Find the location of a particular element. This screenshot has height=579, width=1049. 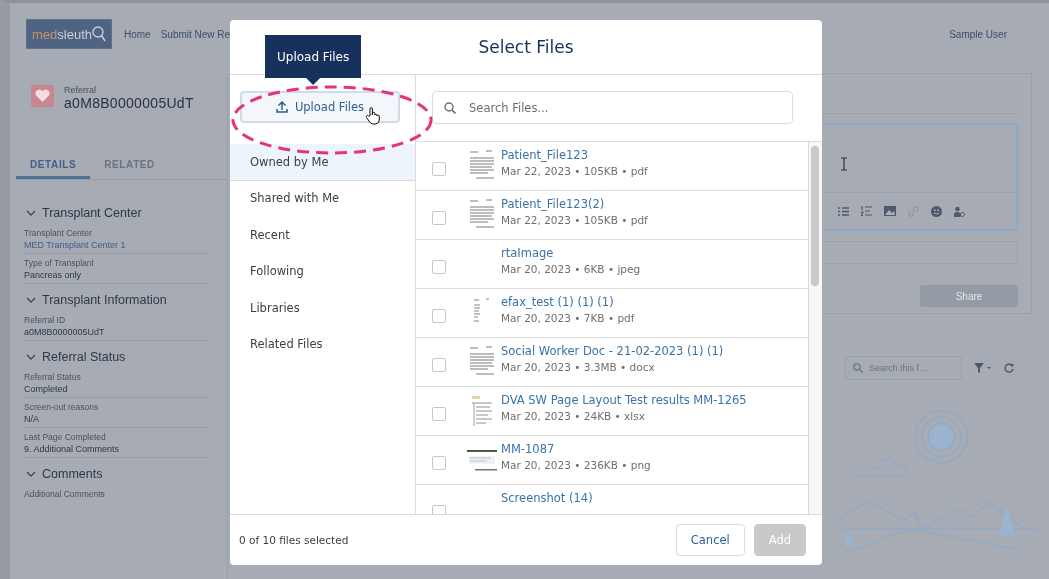

refresh-icon is located at coordinates (1009, 368).